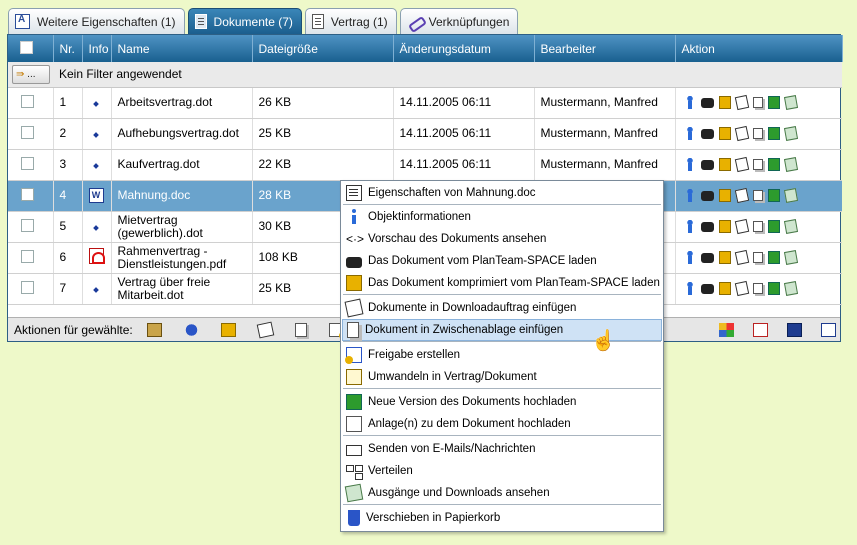  I want to click on menu-item-convert: Umwandeln in Vertrag/Dokument, so click(502, 377).